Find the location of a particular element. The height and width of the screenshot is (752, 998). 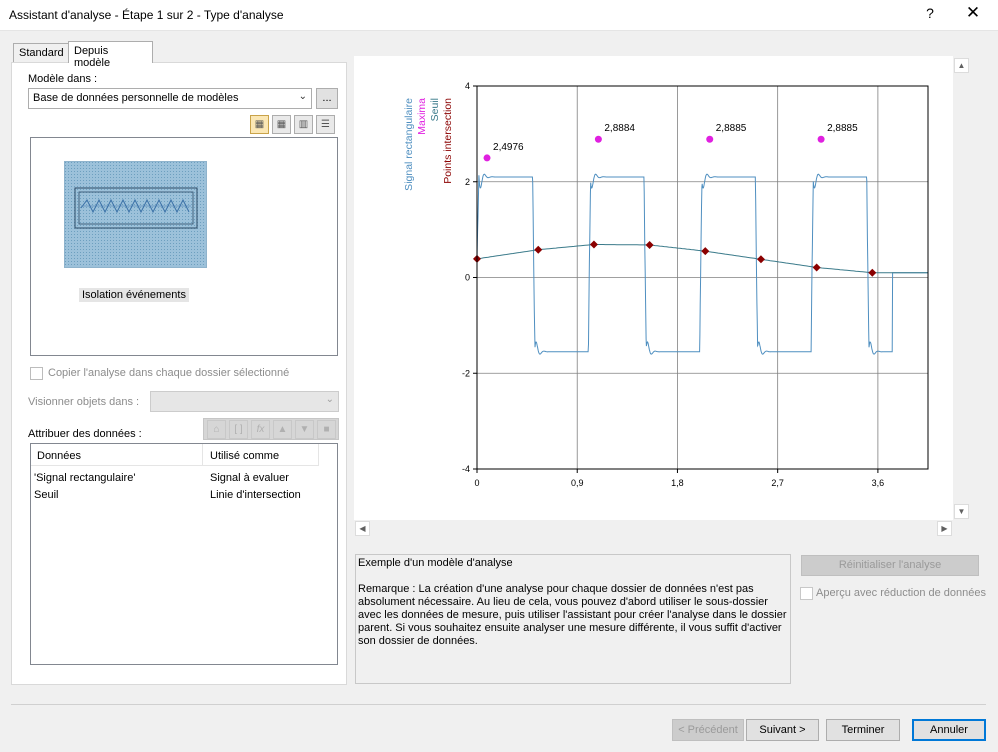

next-button: Suivant > is located at coordinates (782, 730).